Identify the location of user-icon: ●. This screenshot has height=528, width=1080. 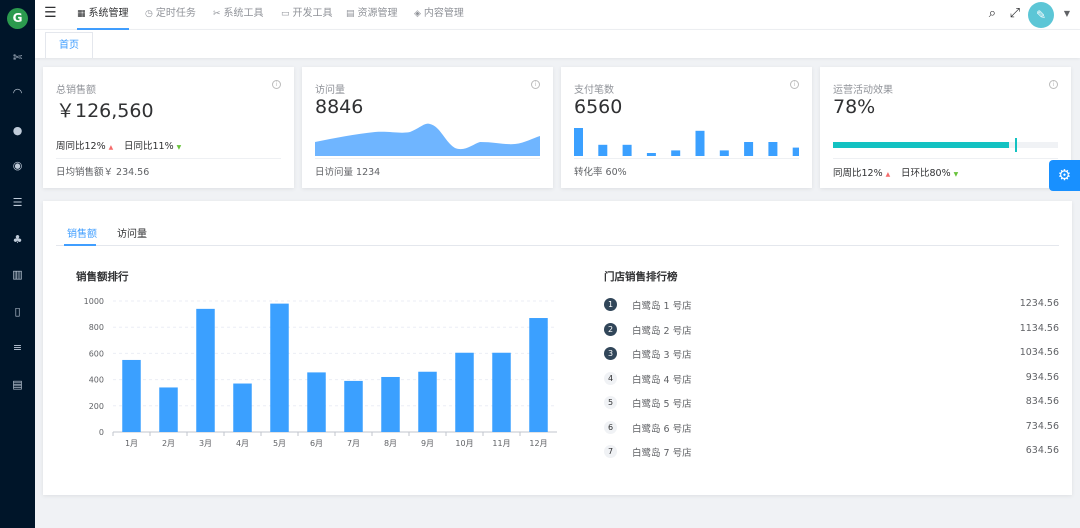
(17, 131).